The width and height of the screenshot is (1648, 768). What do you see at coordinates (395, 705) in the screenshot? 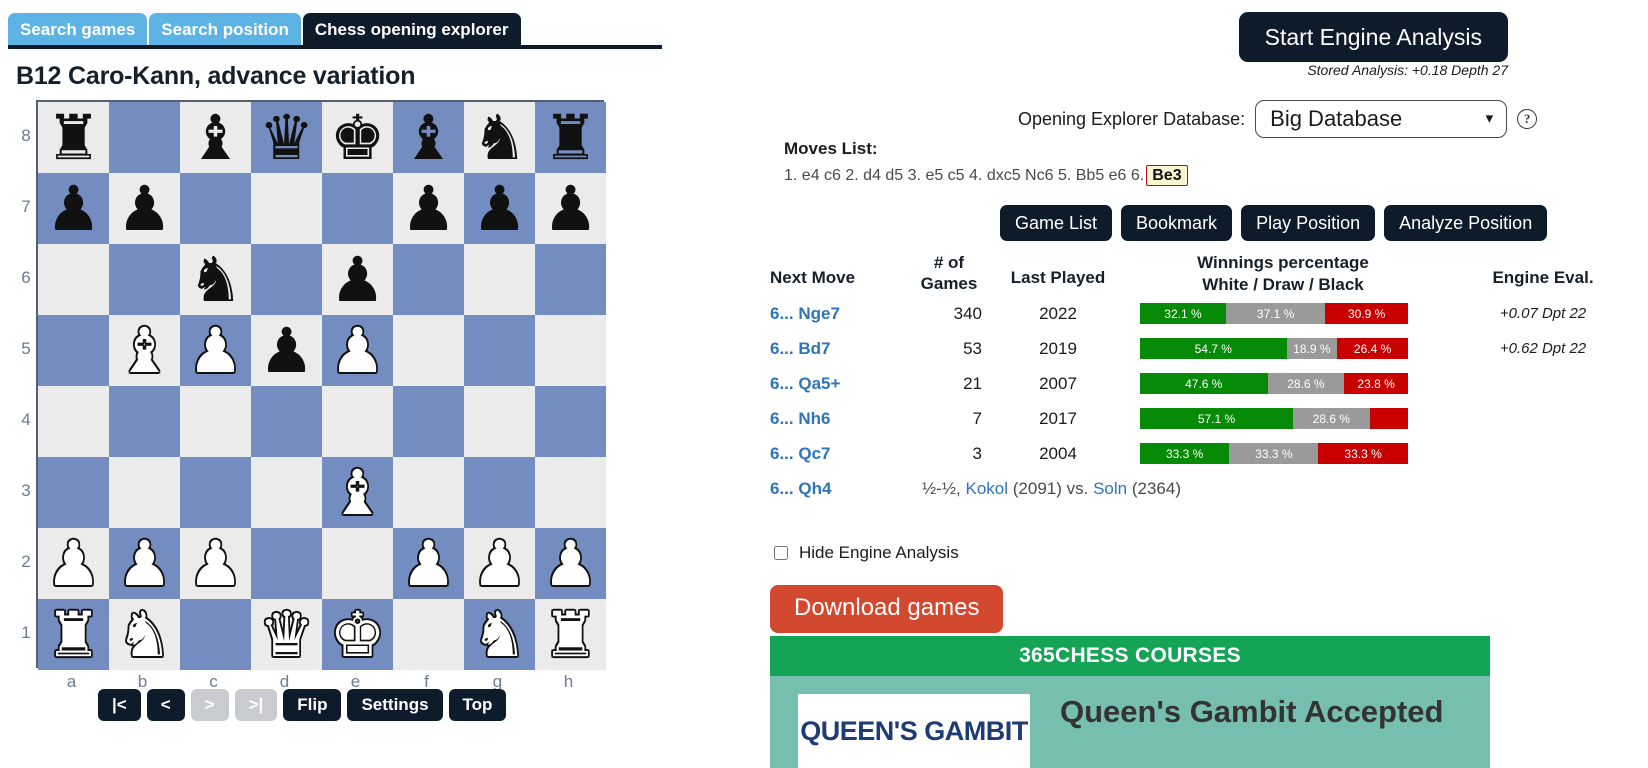
I see `board-settings-button: Settings` at bounding box center [395, 705].